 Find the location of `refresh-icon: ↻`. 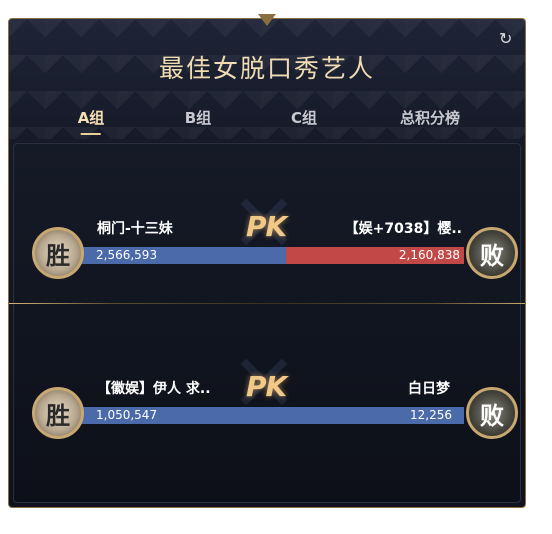

refresh-icon: ↻ is located at coordinates (507, 39).